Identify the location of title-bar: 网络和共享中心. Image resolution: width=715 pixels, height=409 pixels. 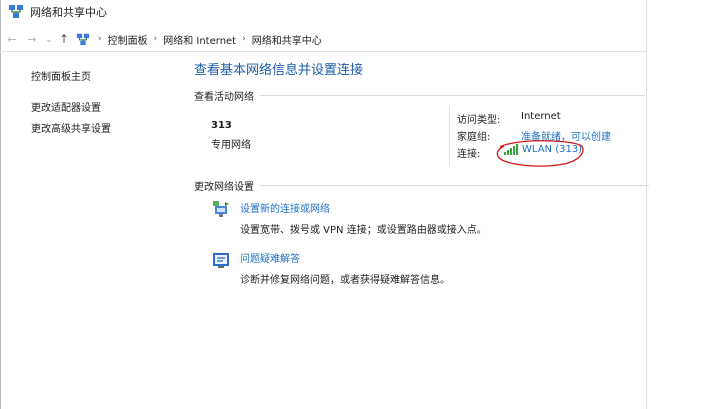
(57, 12).